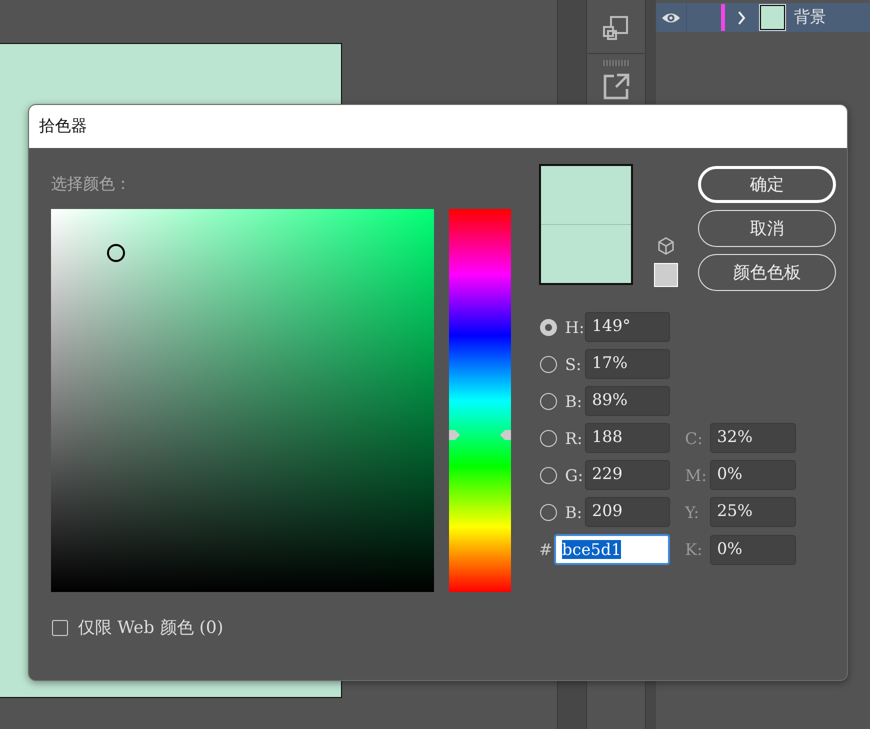  Describe the element at coordinates (627, 475) in the screenshot. I see `value-field: 229` at that location.